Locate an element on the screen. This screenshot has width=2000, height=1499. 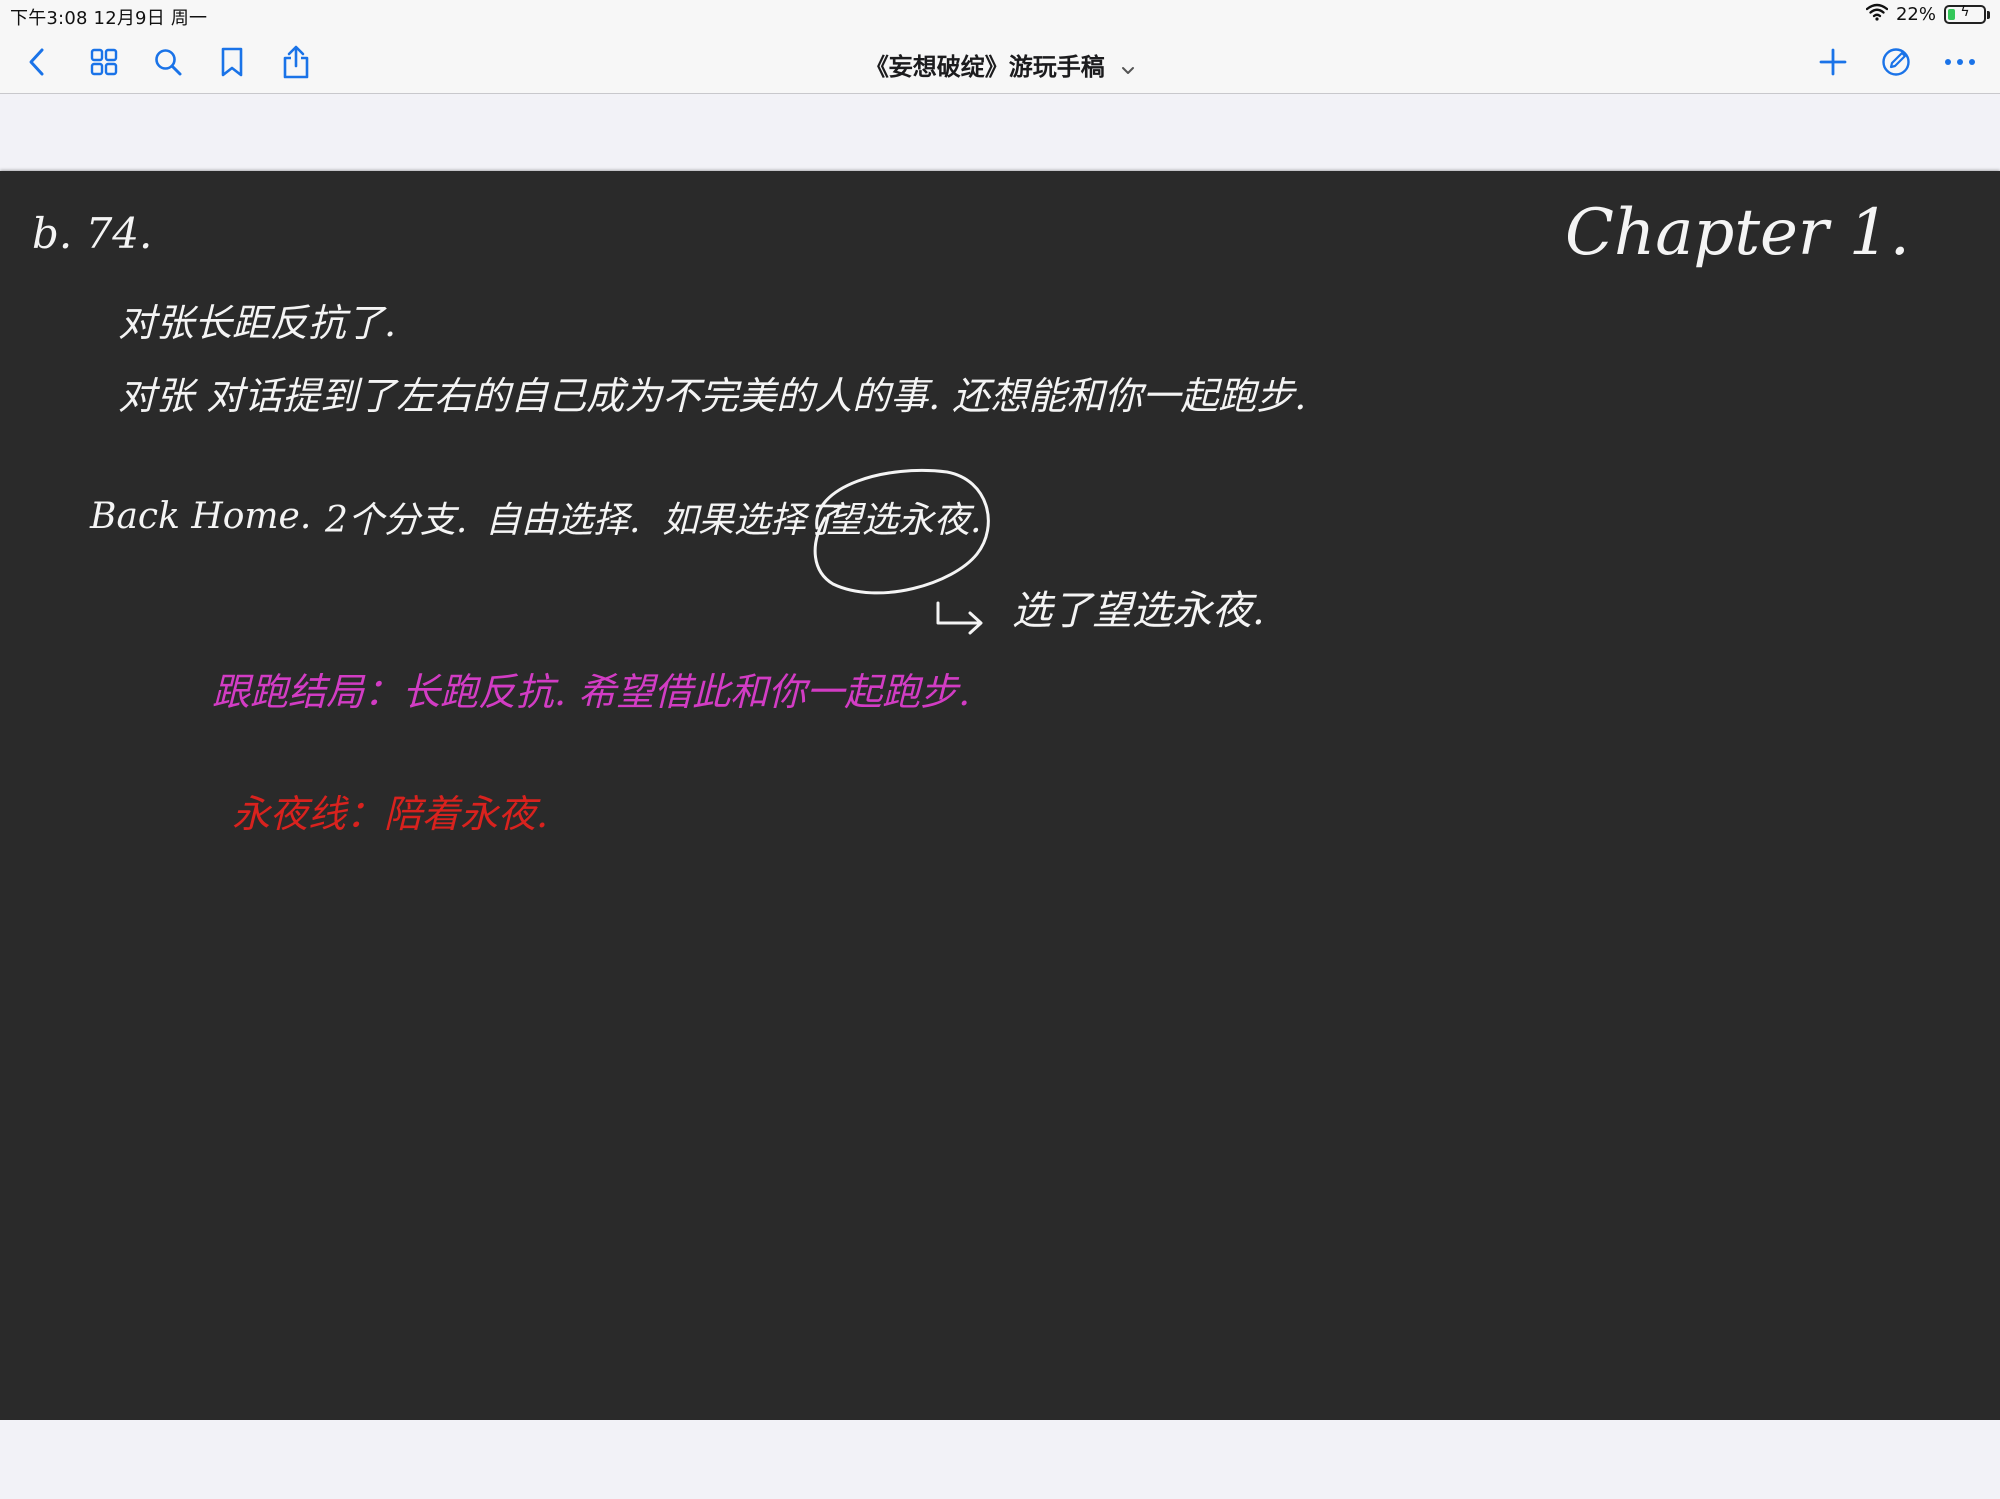
status-time: 下午3:08 12月9日 周一 is located at coordinates (109, 18).